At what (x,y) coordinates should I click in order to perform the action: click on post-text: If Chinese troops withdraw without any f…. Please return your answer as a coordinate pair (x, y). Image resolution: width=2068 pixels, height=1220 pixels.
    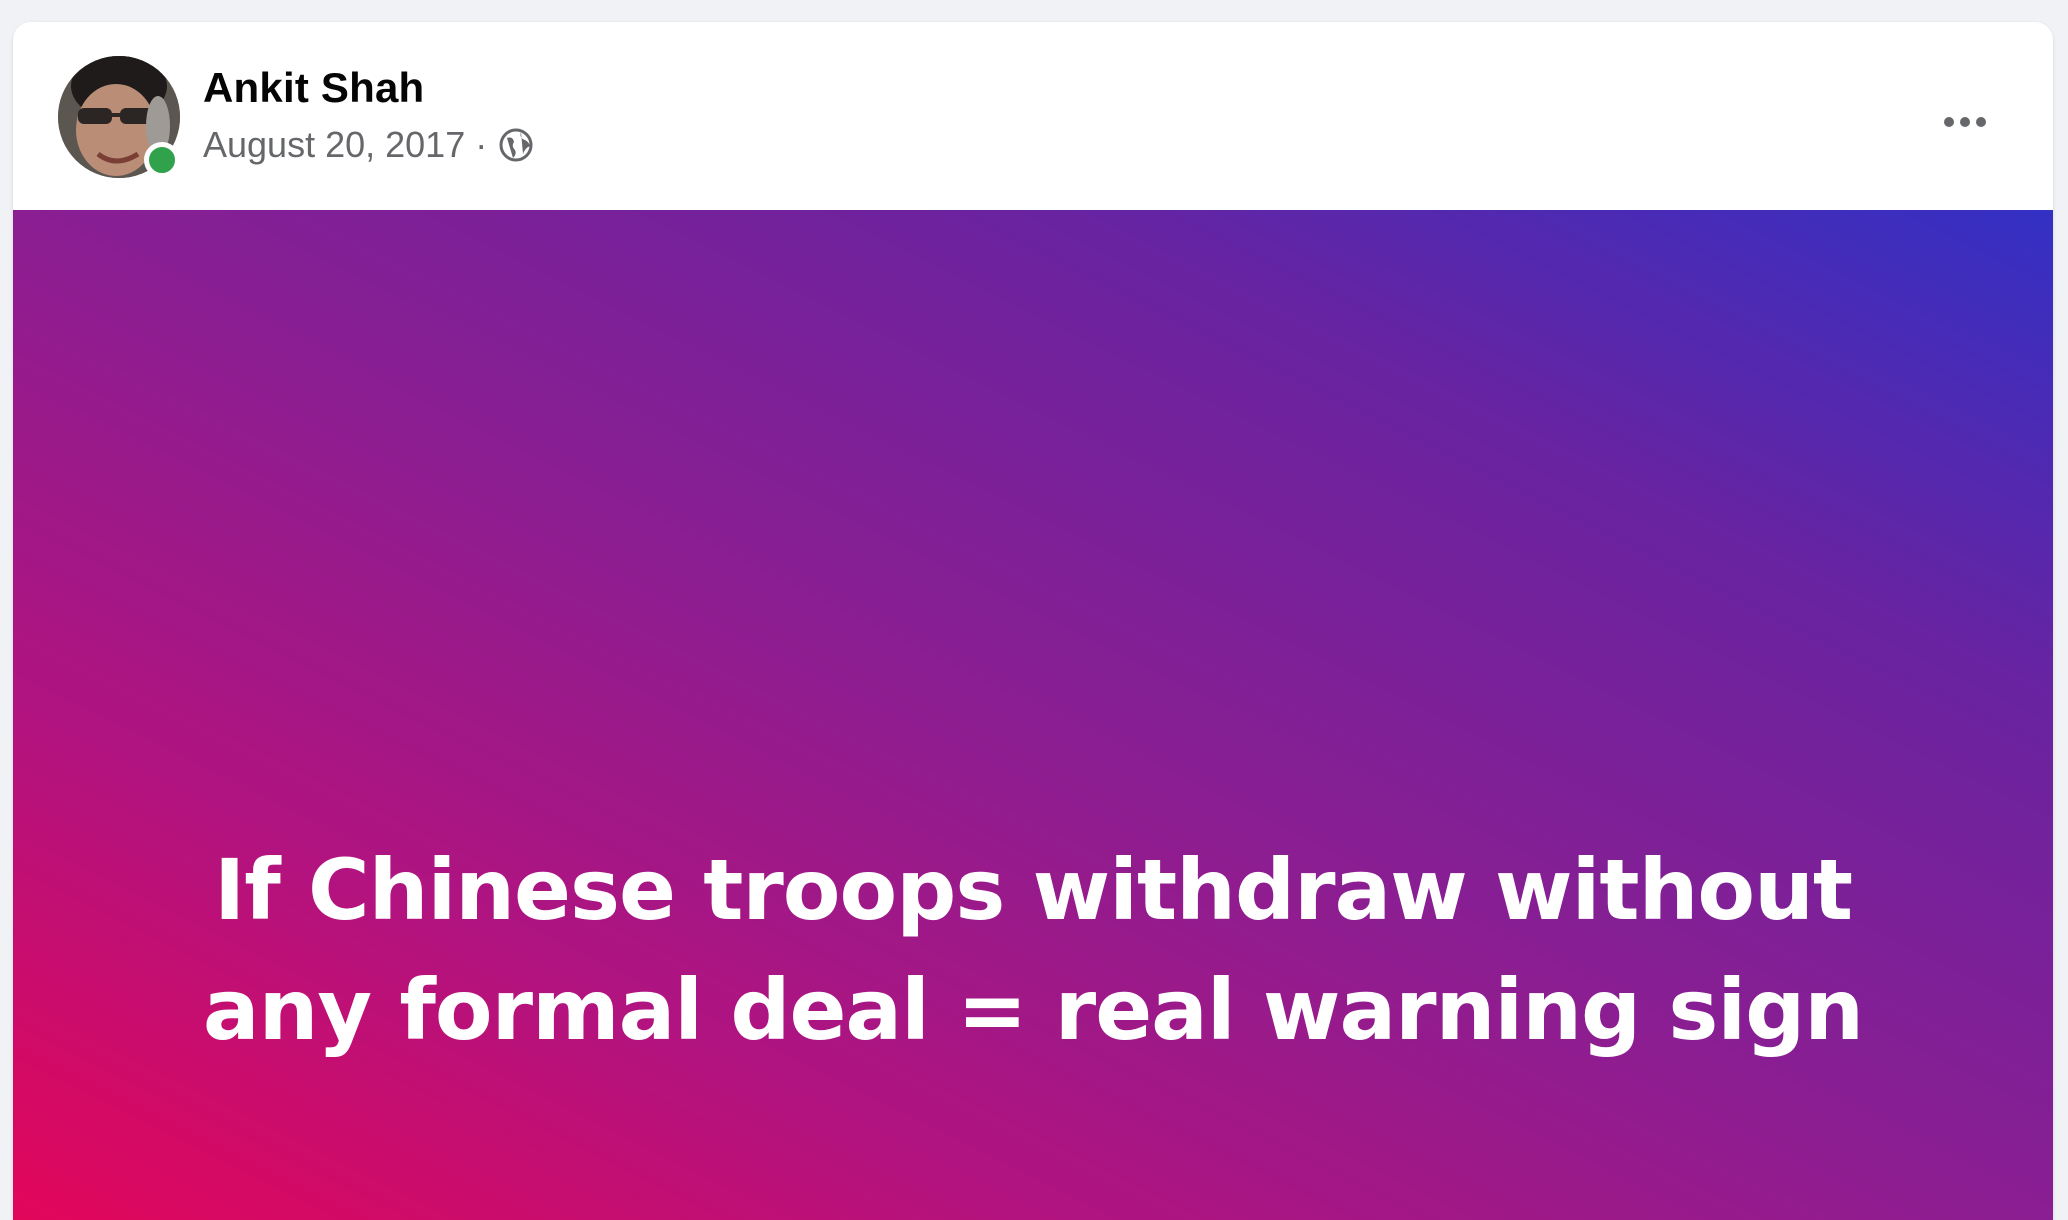
    Looking at the image, I should click on (1033, 950).